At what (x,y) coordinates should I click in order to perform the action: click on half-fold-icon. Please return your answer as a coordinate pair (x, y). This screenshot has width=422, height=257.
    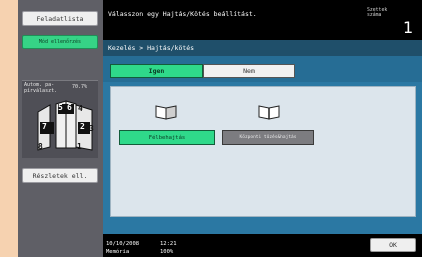
    Looking at the image, I should click on (166, 114).